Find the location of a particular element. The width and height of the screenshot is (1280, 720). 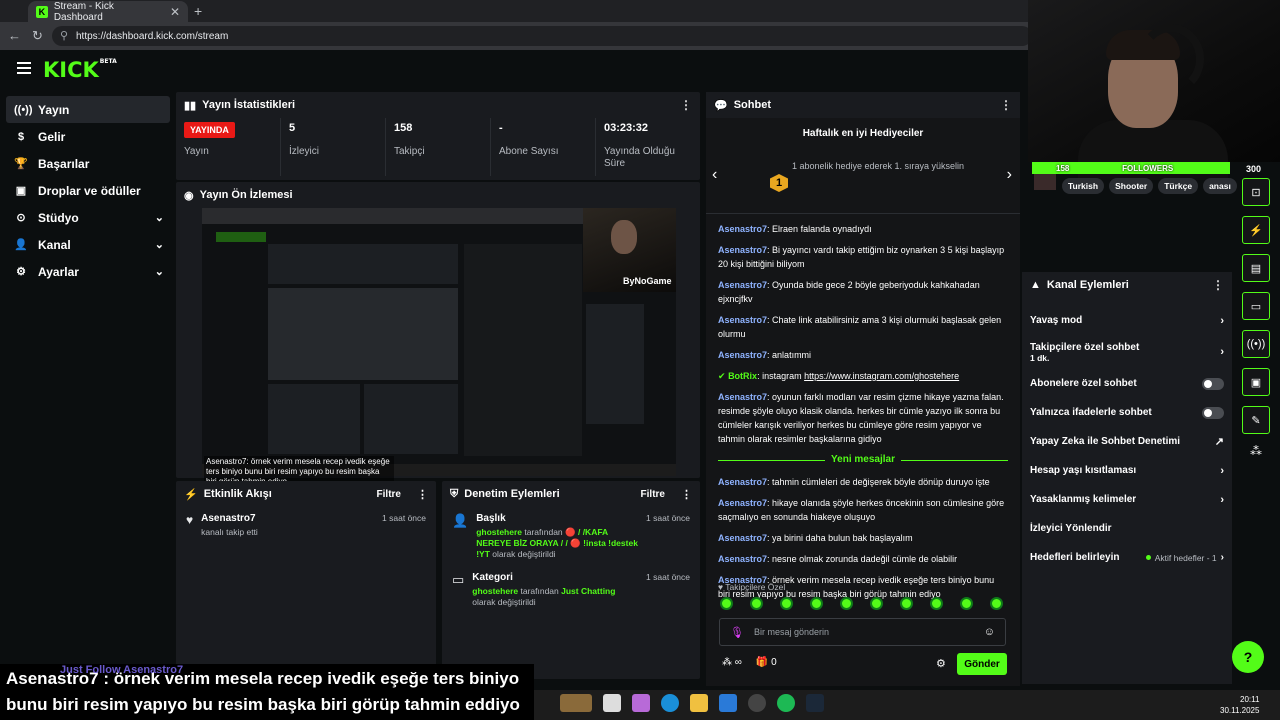

chat-icon: ▭ is located at coordinates (1256, 306).